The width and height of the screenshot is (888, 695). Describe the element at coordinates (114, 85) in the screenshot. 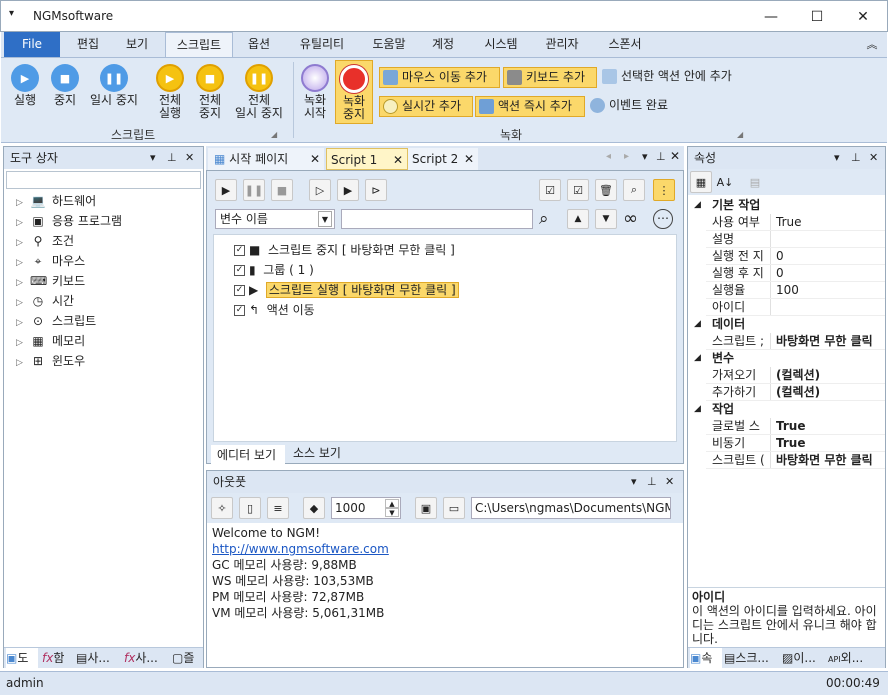

I see `pause-button: ❚❚ 일시 중지` at that location.